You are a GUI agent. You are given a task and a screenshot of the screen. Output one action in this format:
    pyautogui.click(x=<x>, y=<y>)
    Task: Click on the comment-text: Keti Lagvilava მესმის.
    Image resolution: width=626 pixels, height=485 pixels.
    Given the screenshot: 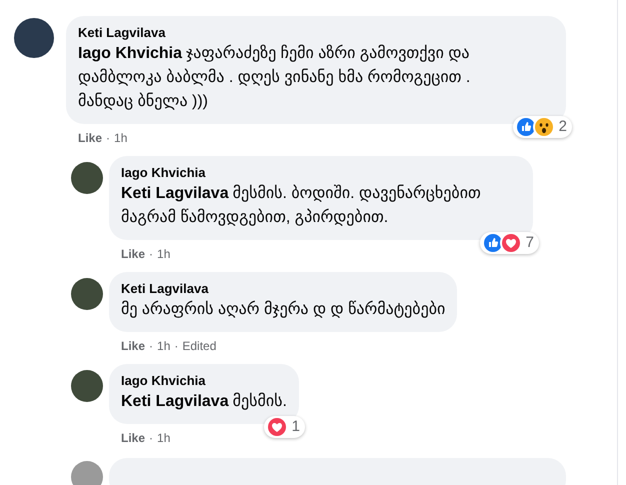 What is the action you would take?
    pyautogui.click(x=204, y=402)
    